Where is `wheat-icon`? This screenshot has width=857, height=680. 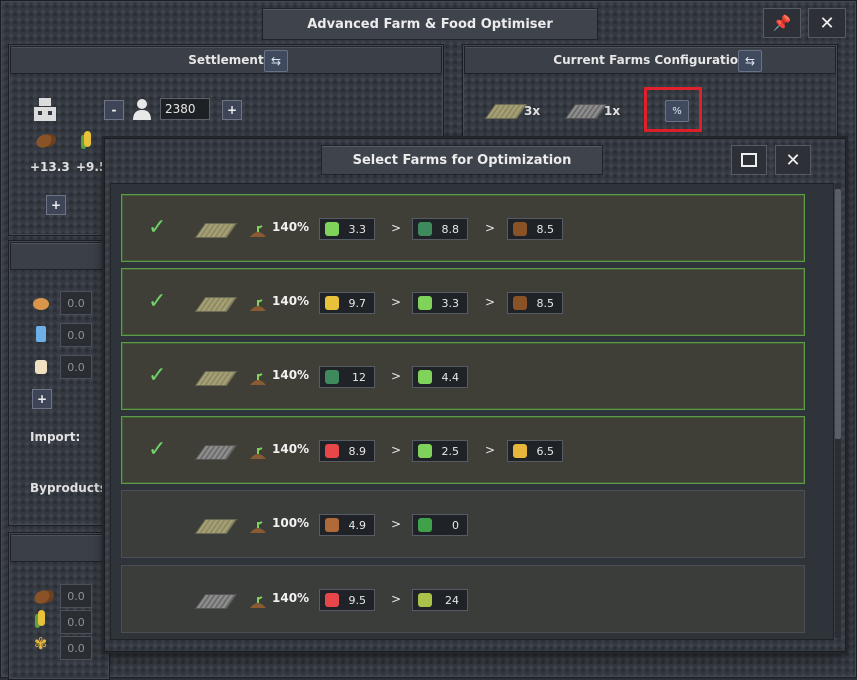
wheat-icon is located at coordinates (520, 451).